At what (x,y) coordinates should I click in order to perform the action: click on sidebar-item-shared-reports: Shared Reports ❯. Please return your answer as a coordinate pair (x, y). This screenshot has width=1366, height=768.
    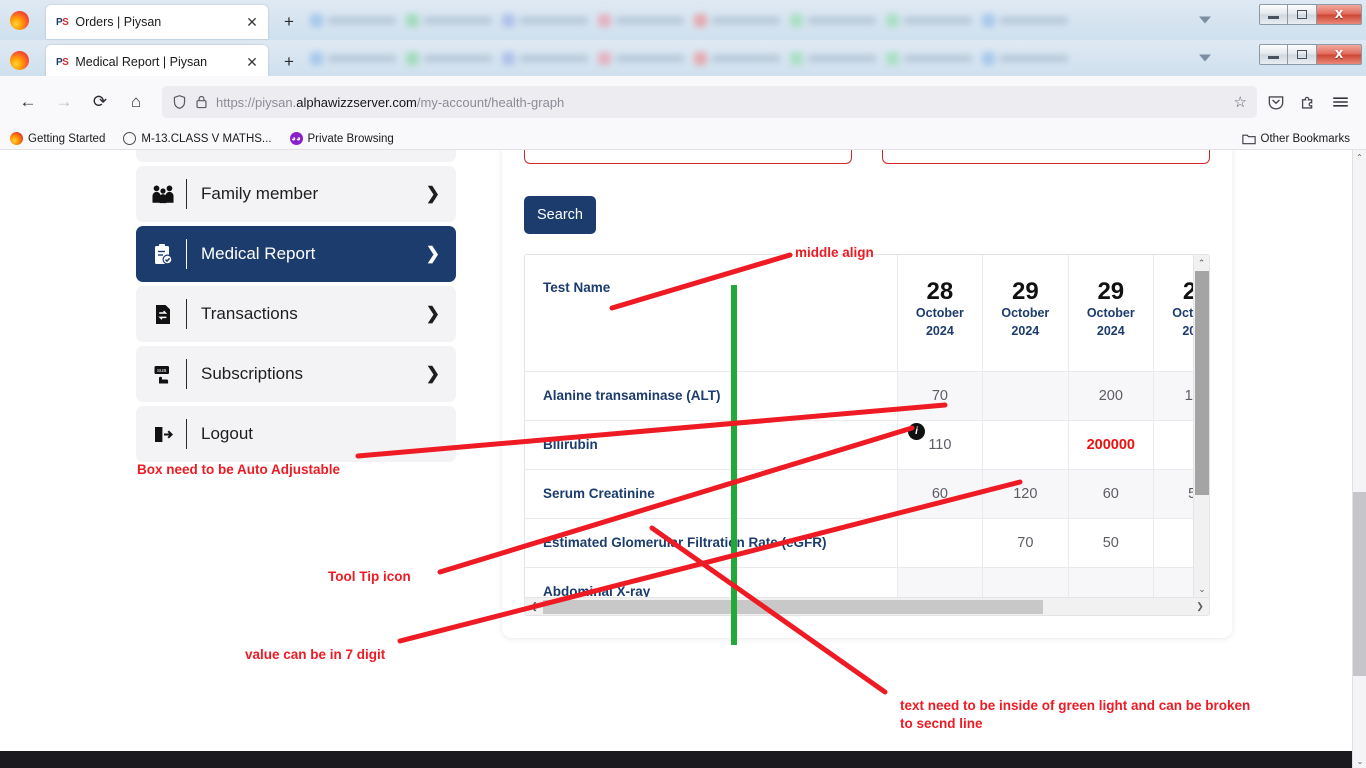
    Looking at the image, I should click on (296, 156).